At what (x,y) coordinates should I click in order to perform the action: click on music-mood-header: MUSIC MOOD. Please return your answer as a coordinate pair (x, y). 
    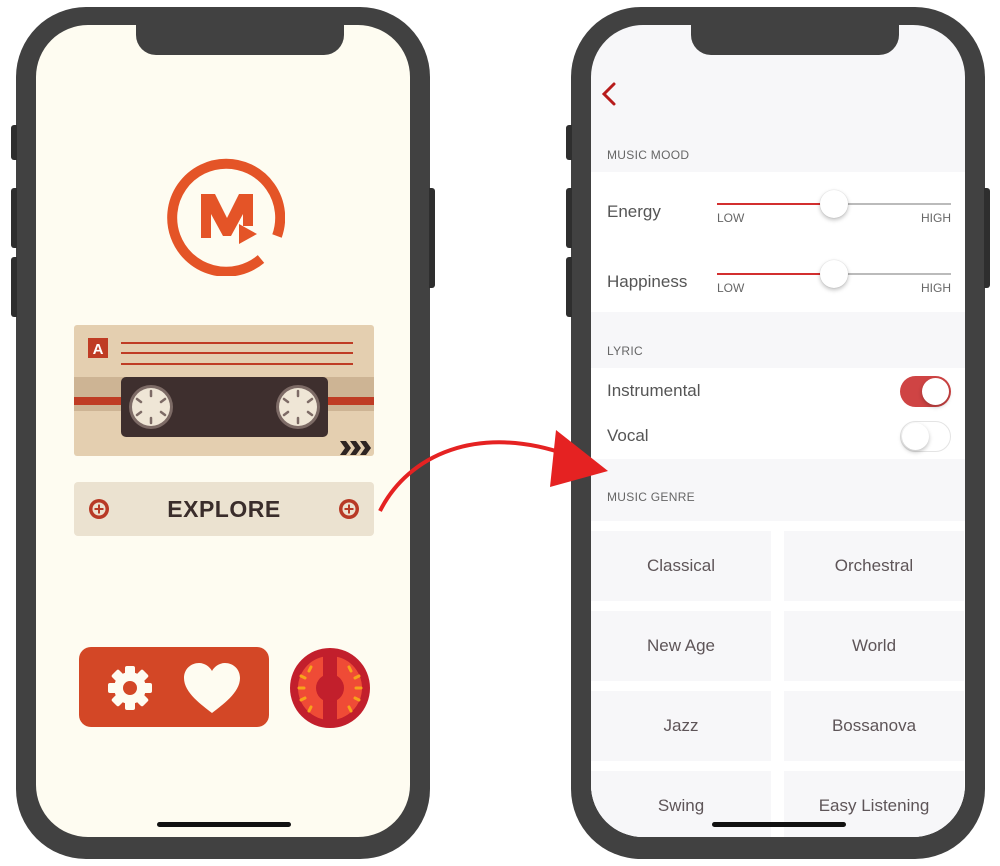
    Looking at the image, I should click on (648, 155).